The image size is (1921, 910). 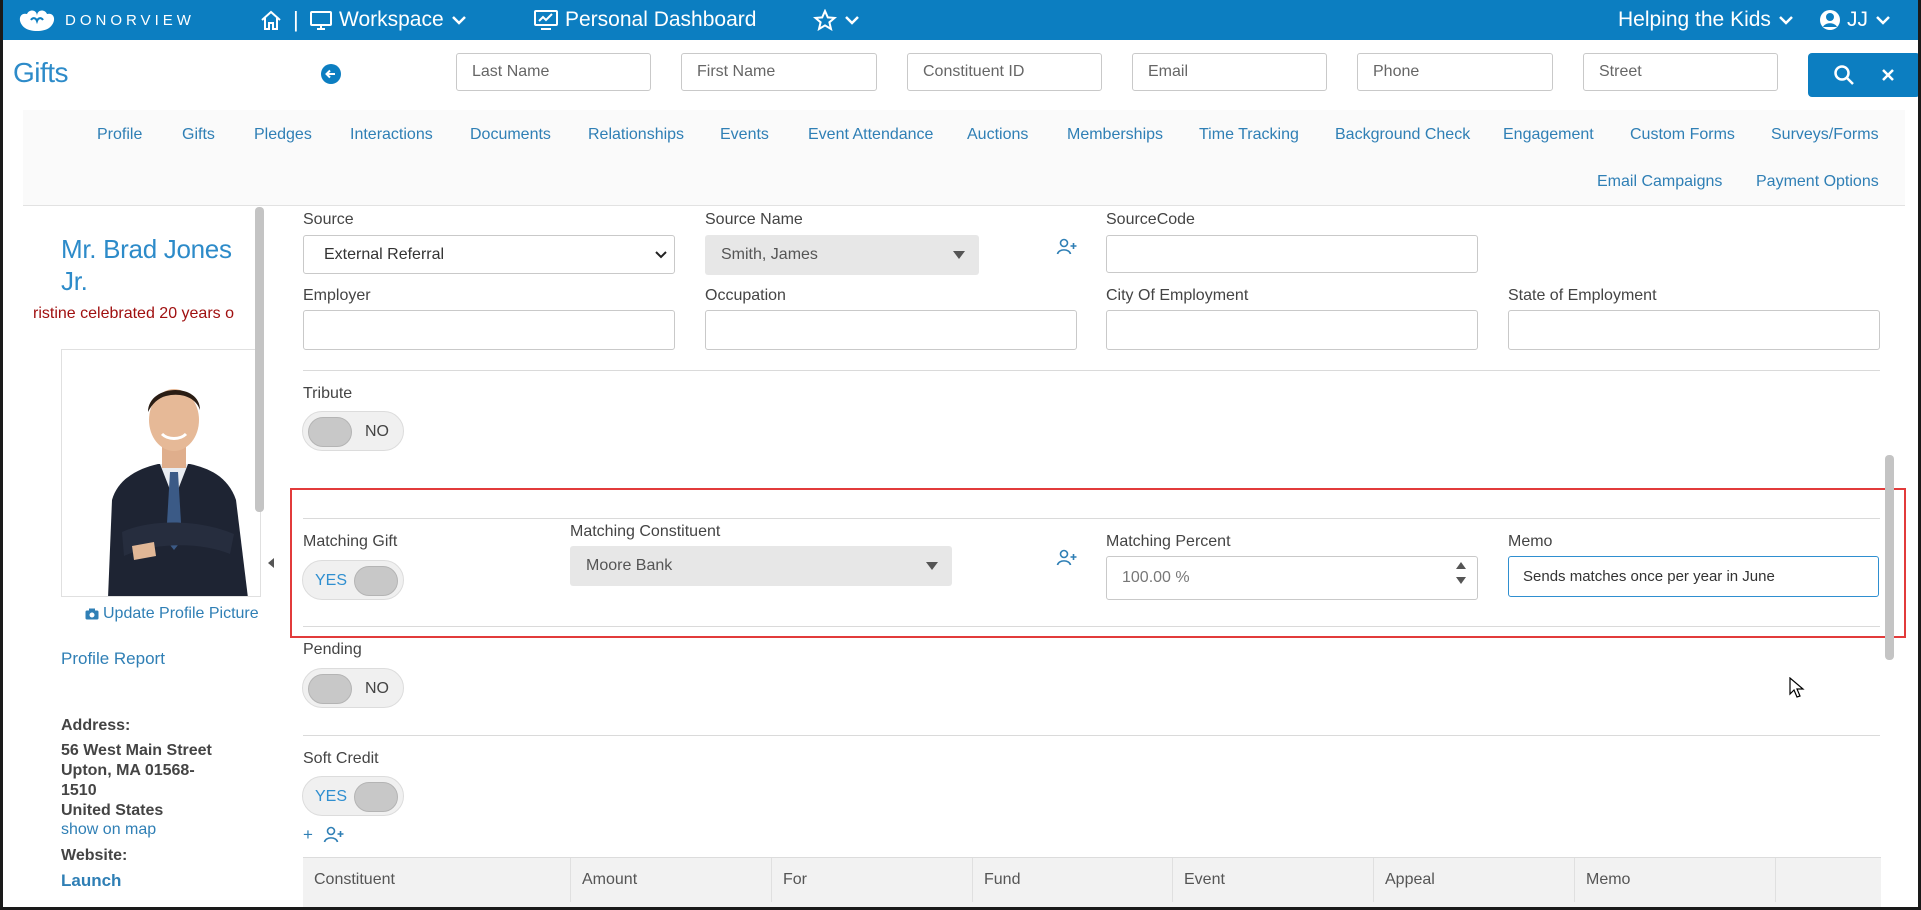 I want to click on personal-dashboard-link: Personal Dashboard, so click(x=644, y=20).